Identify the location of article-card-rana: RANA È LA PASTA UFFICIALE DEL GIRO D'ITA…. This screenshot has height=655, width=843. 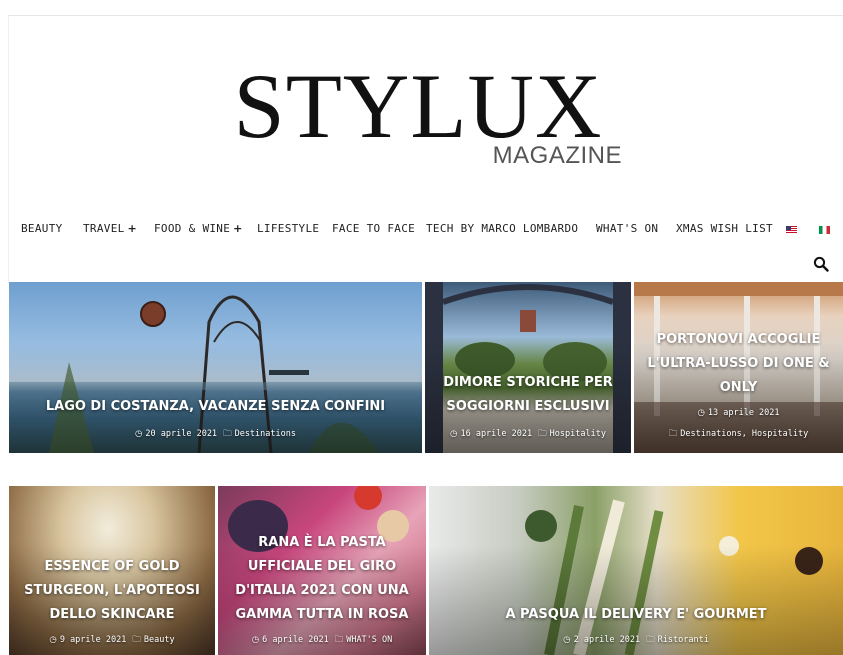
(322, 570).